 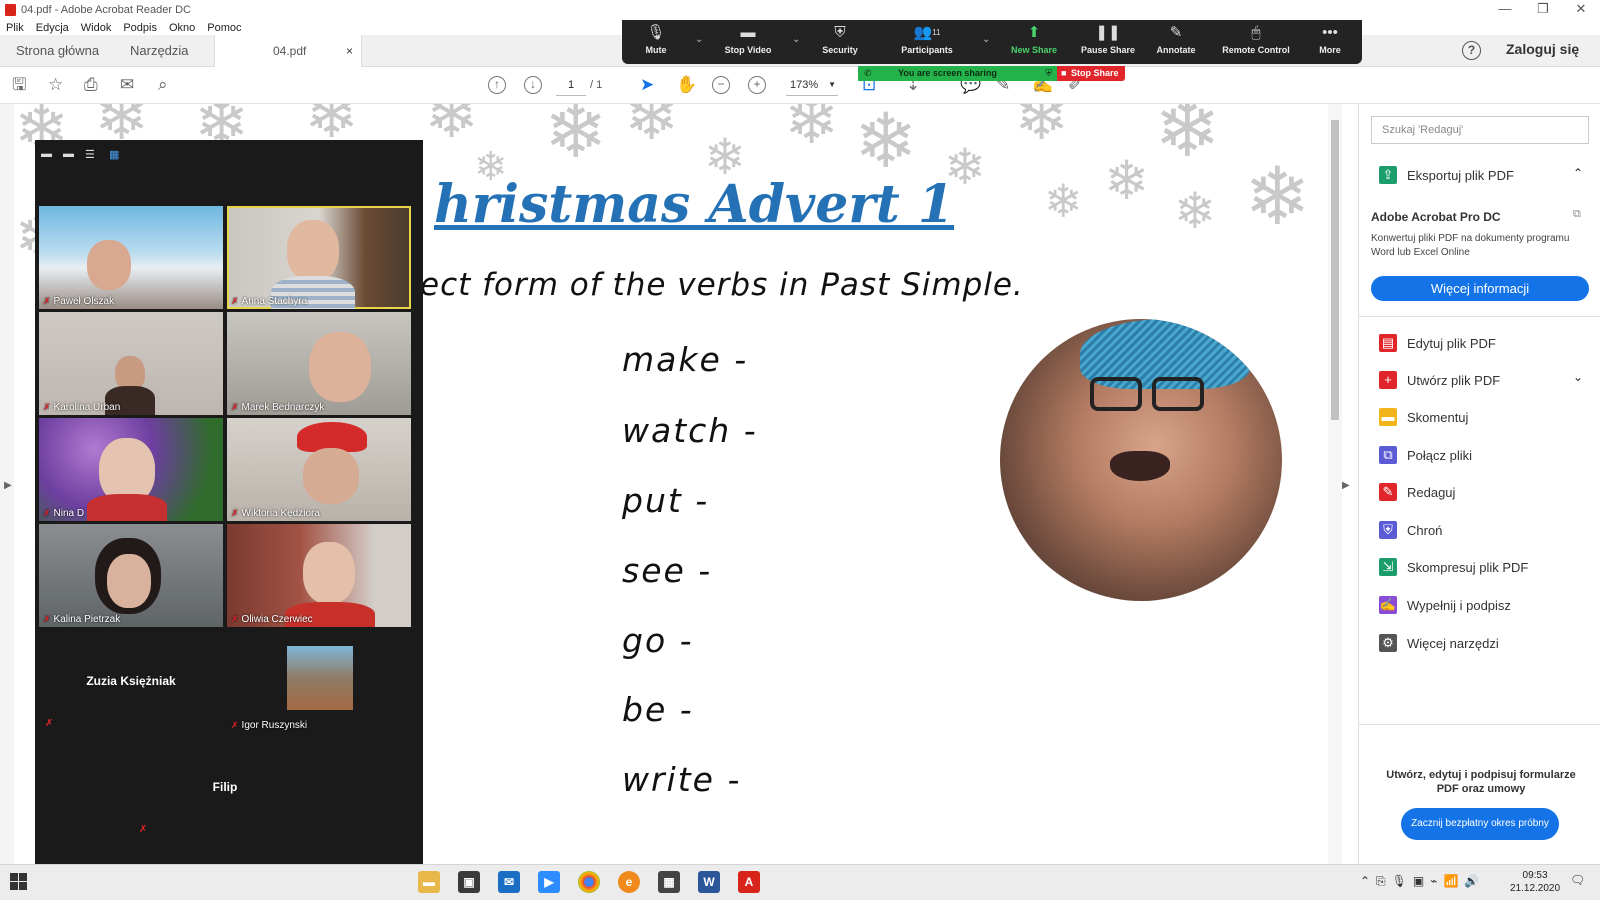 What do you see at coordinates (131, 681) in the screenshot?
I see `participant-tile: Zuzia Księżniak ✗` at bounding box center [131, 681].